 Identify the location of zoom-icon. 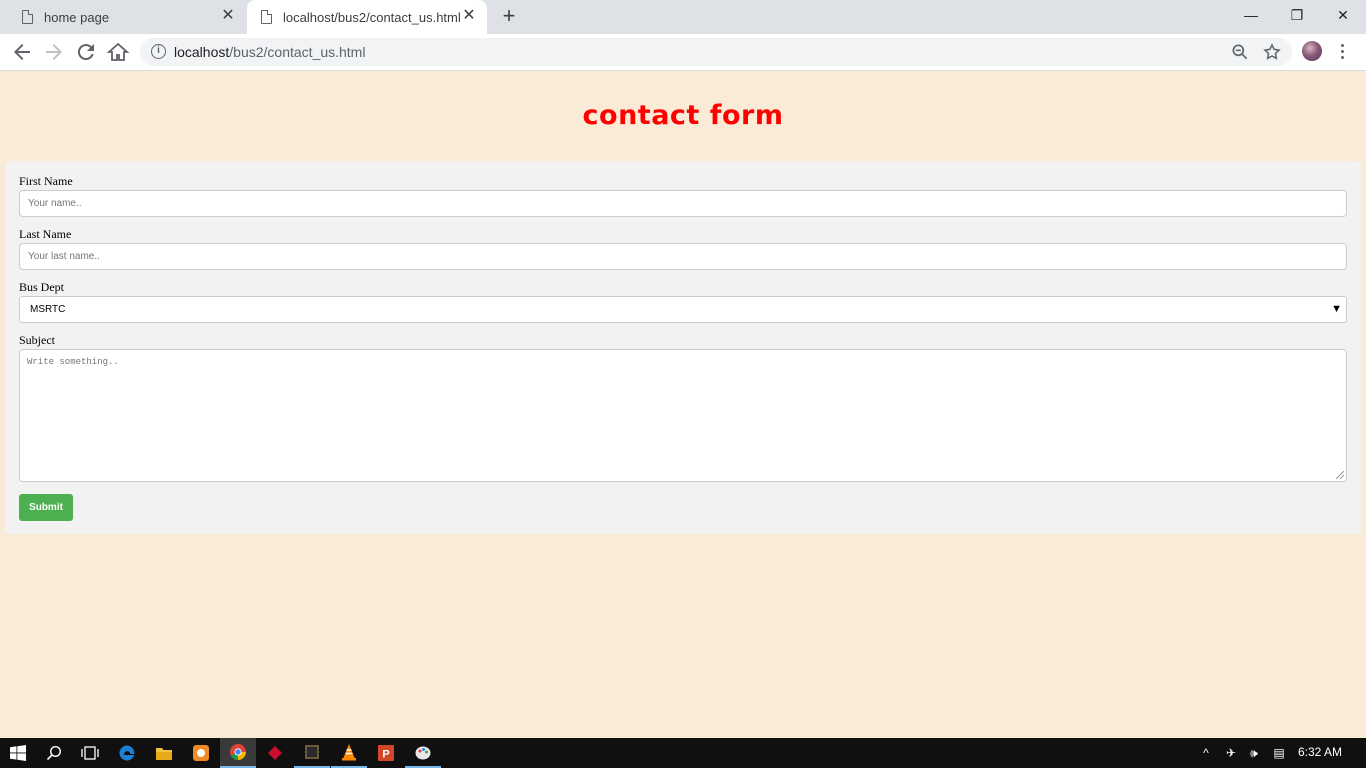
(1240, 52).